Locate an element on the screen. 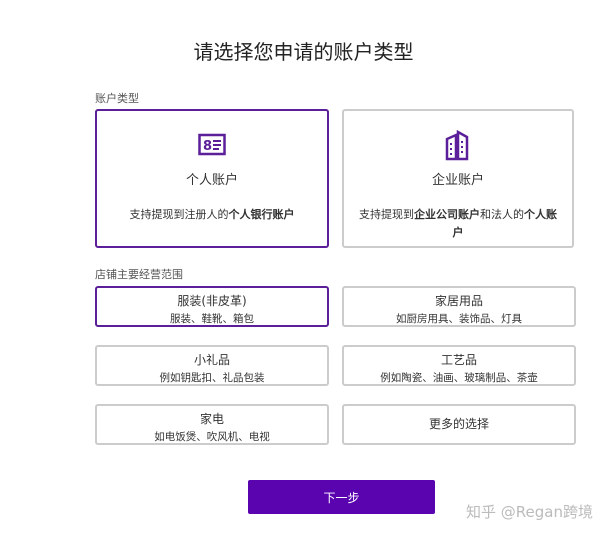 The width and height of the screenshot is (607, 540). building-icon is located at coordinates (458, 145).